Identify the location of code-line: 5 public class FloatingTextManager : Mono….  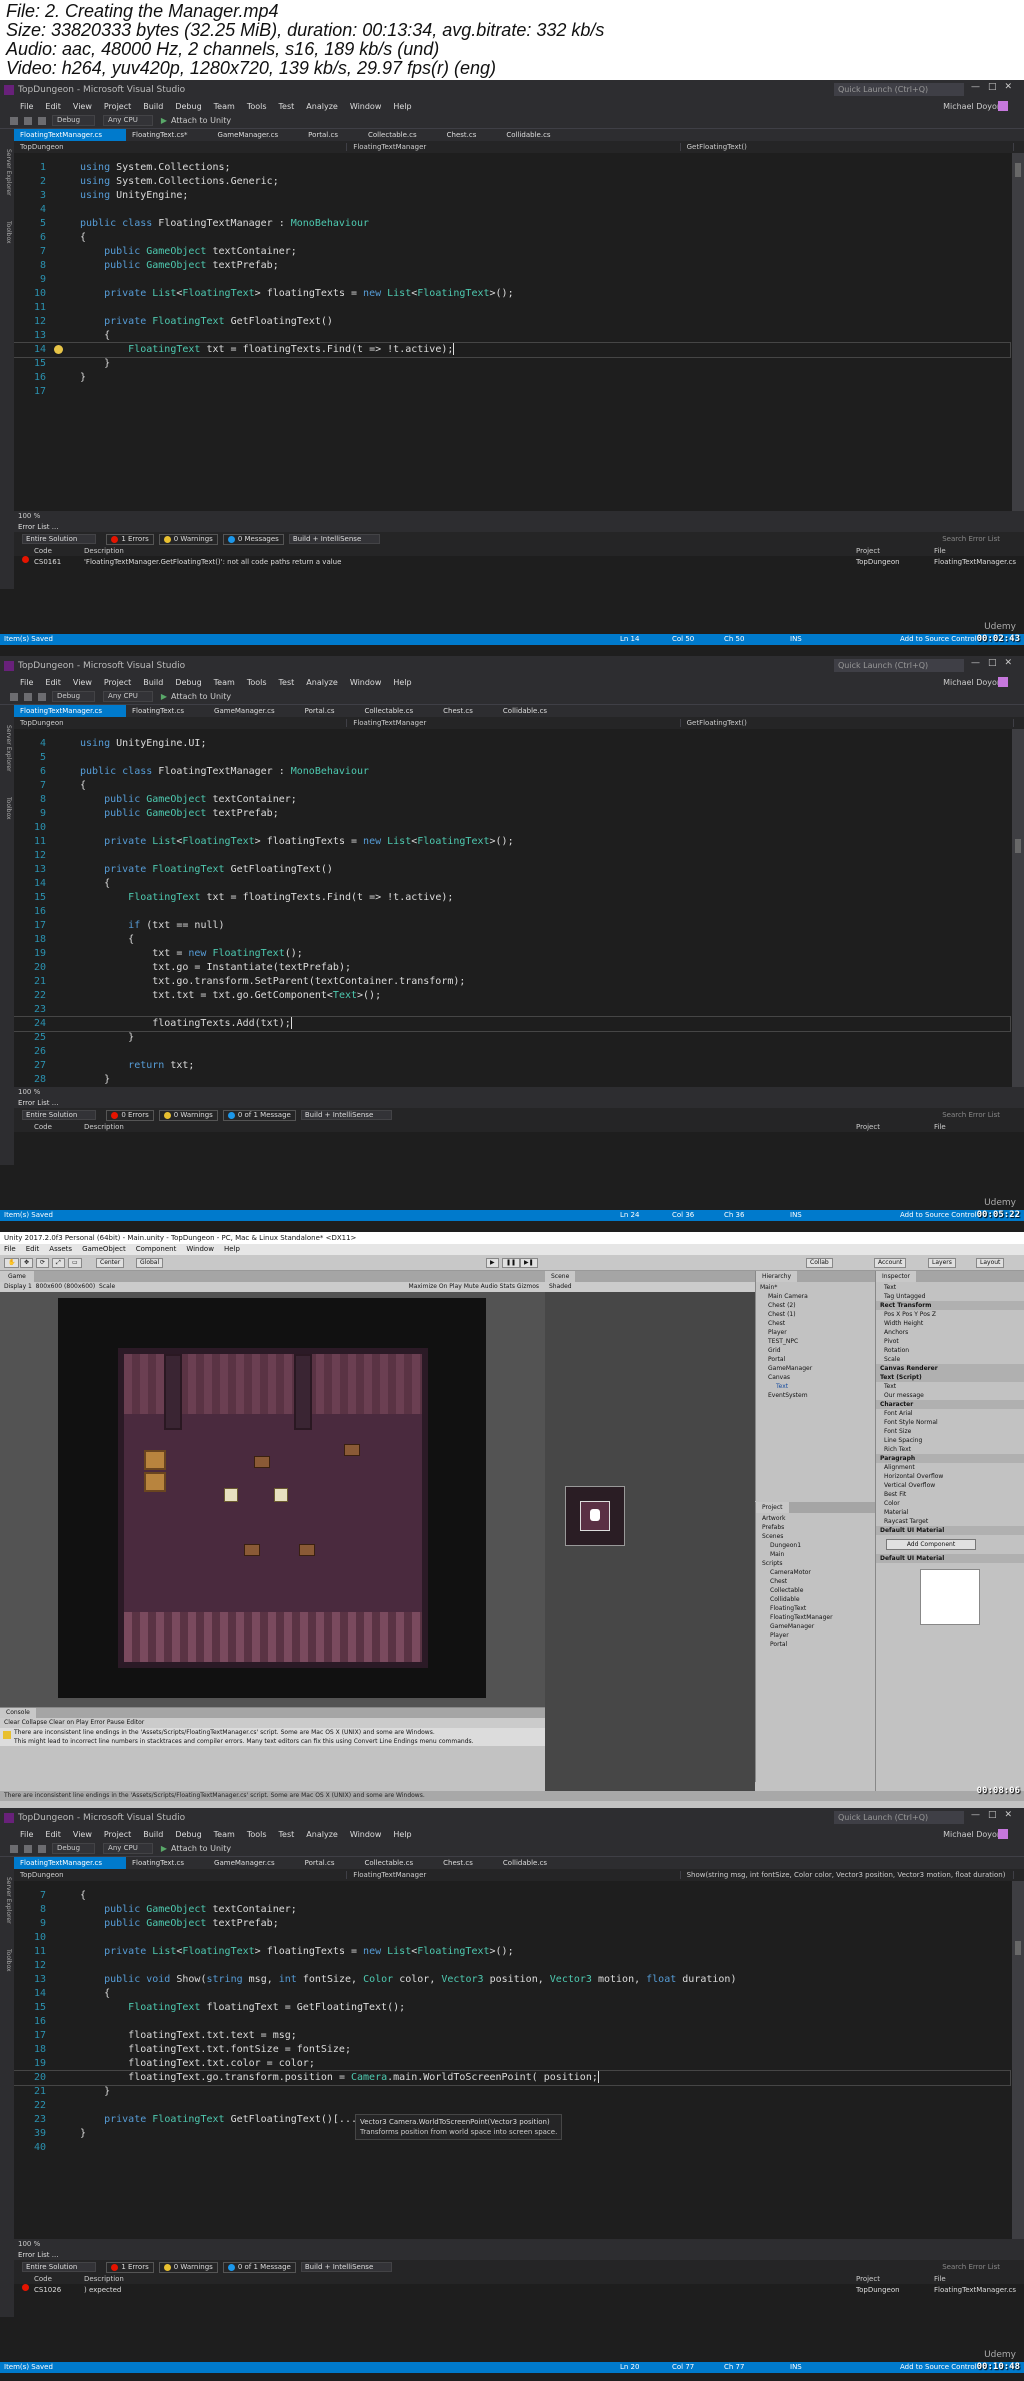
(512, 224).